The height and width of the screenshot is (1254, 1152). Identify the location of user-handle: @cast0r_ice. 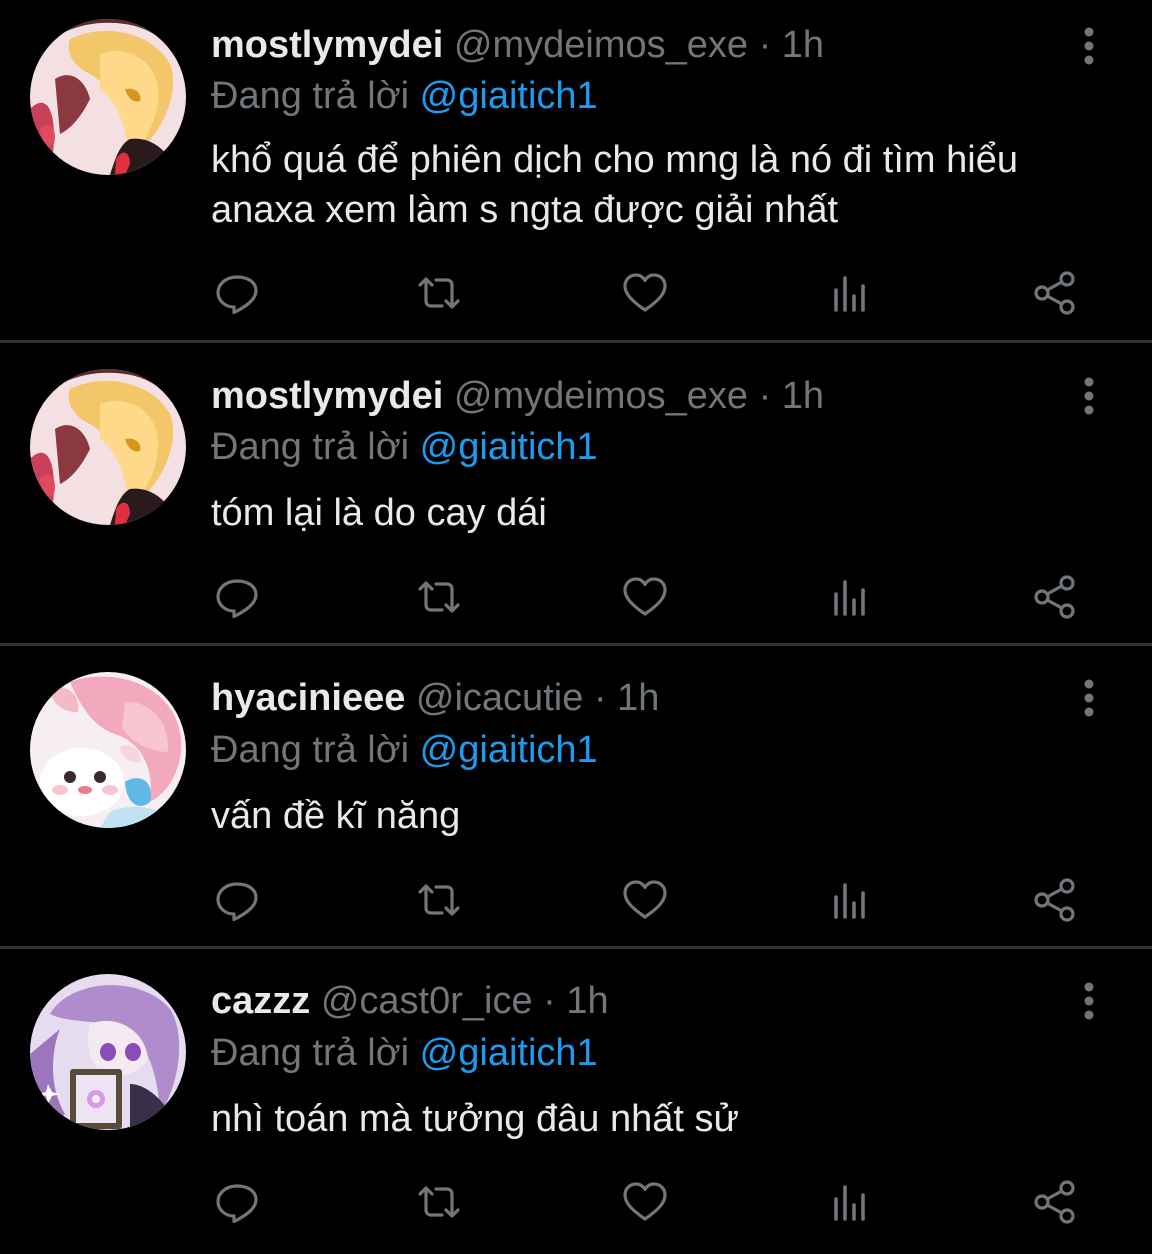
(427, 1001).